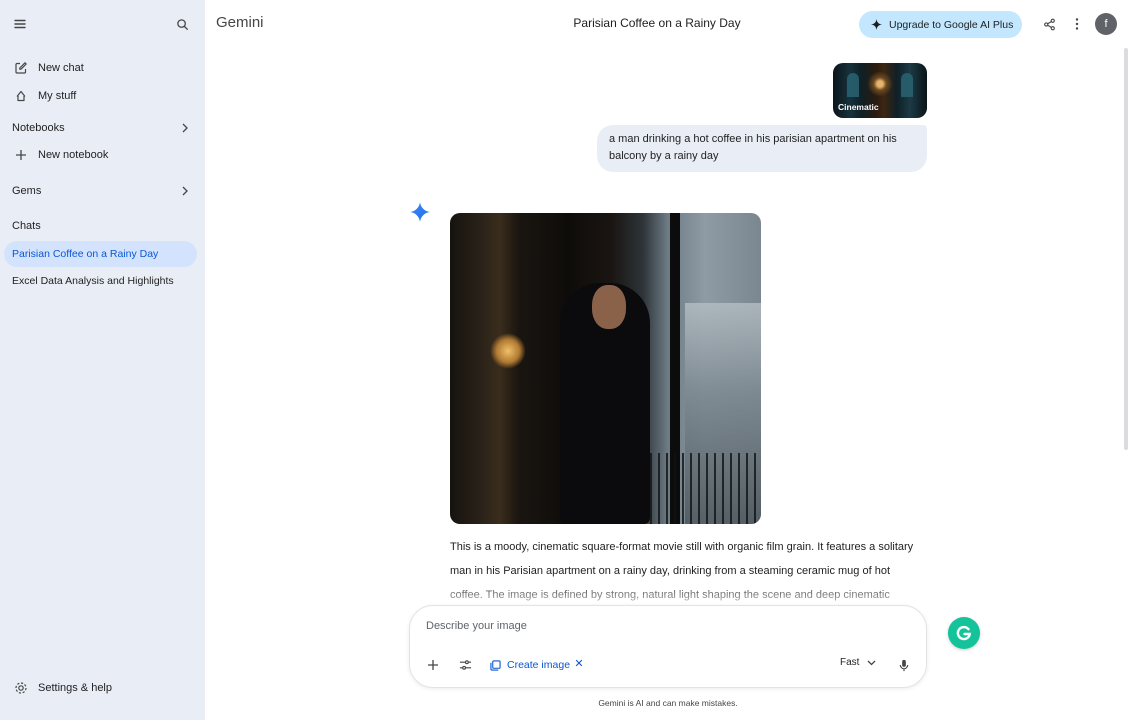  I want to click on grammarly-icon, so click(964, 633).